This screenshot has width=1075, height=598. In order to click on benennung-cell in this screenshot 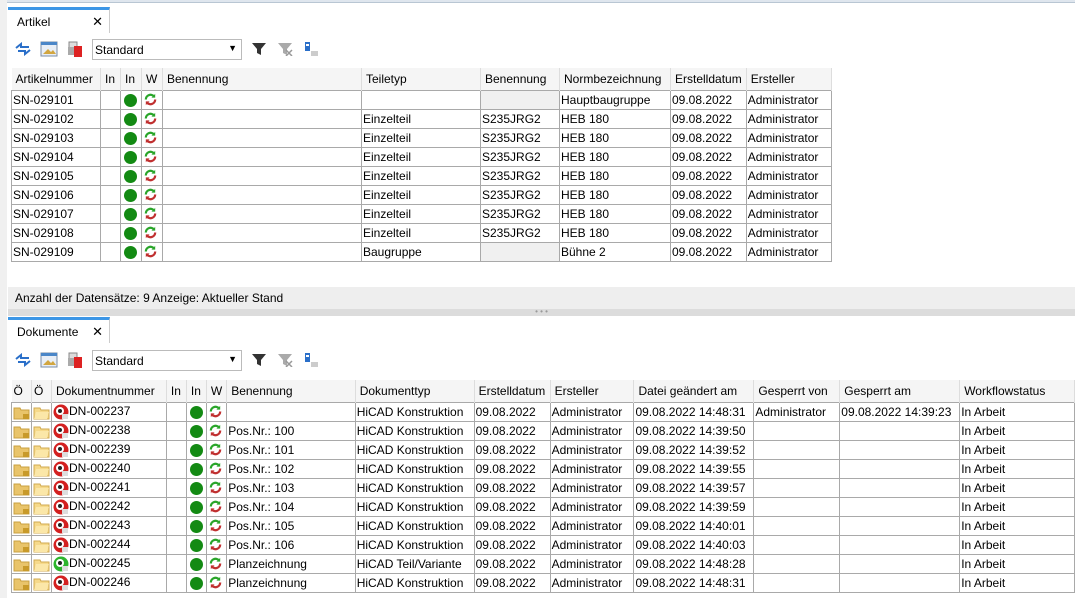, I will do `click(291, 411)`.